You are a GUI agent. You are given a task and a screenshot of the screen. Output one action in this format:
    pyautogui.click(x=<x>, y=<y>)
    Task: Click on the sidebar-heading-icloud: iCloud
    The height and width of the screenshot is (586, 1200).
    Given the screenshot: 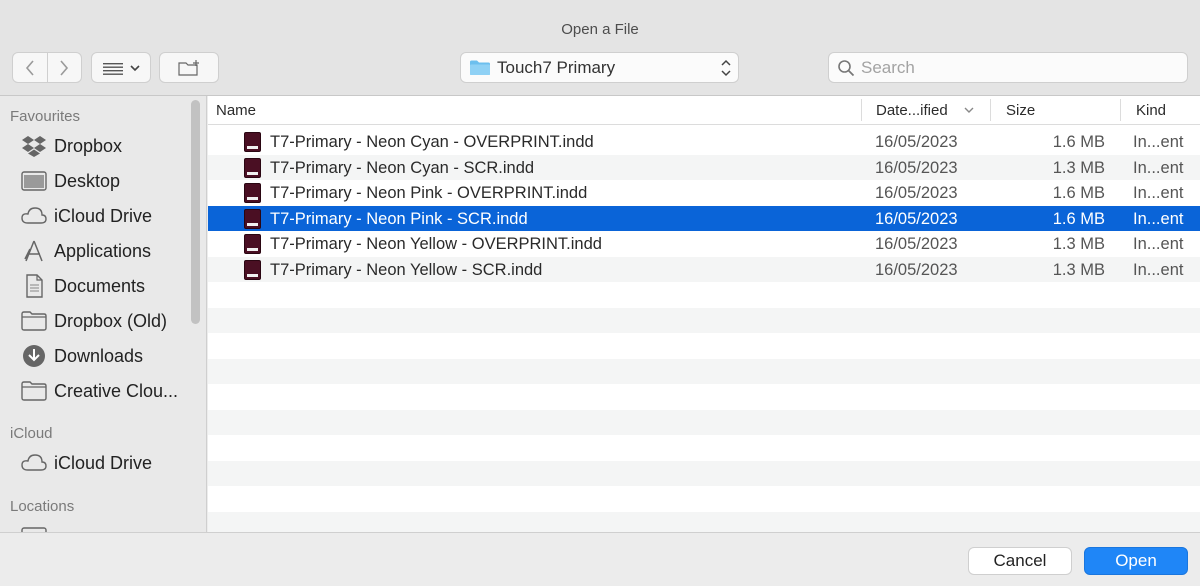 What is the action you would take?
    pyautogui.click(x=31, y=433)
    